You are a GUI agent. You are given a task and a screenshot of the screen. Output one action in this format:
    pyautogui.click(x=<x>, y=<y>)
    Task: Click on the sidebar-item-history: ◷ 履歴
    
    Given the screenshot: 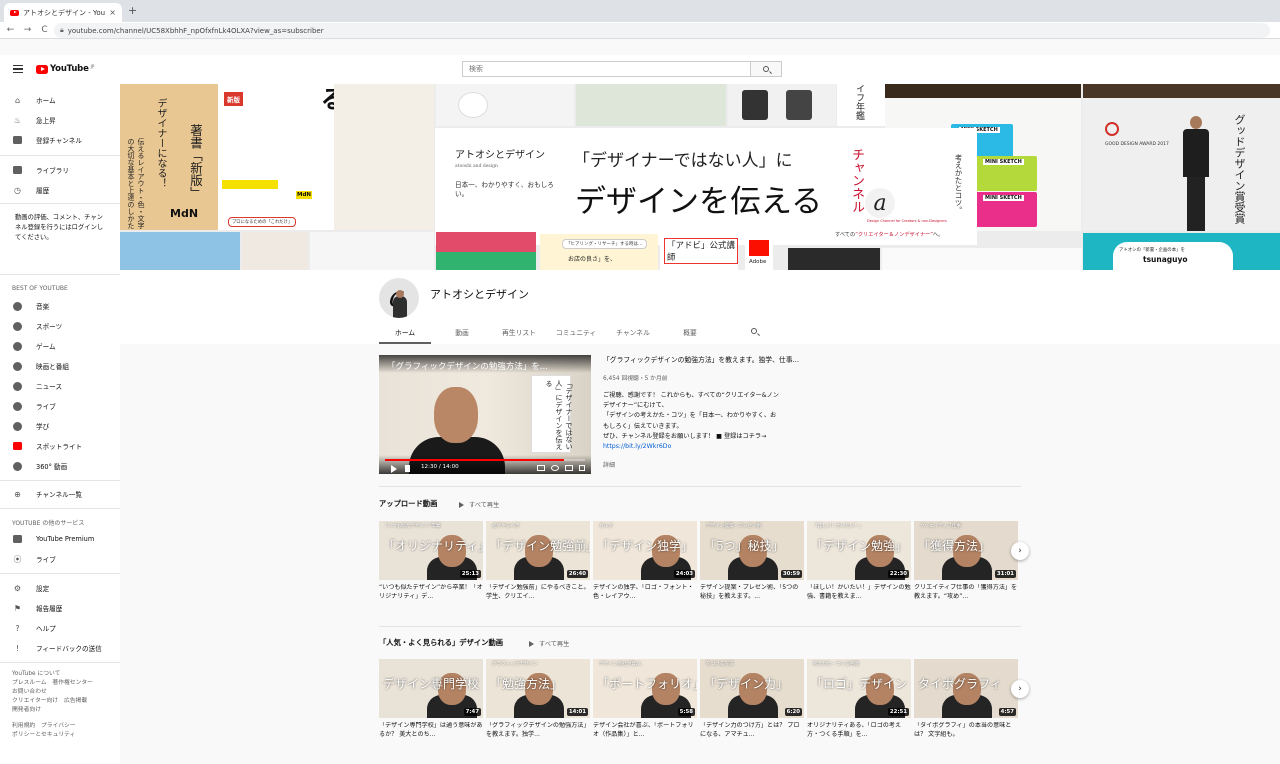 What is the action you would take?
    pyautogui.click(x=60, y=190)
    